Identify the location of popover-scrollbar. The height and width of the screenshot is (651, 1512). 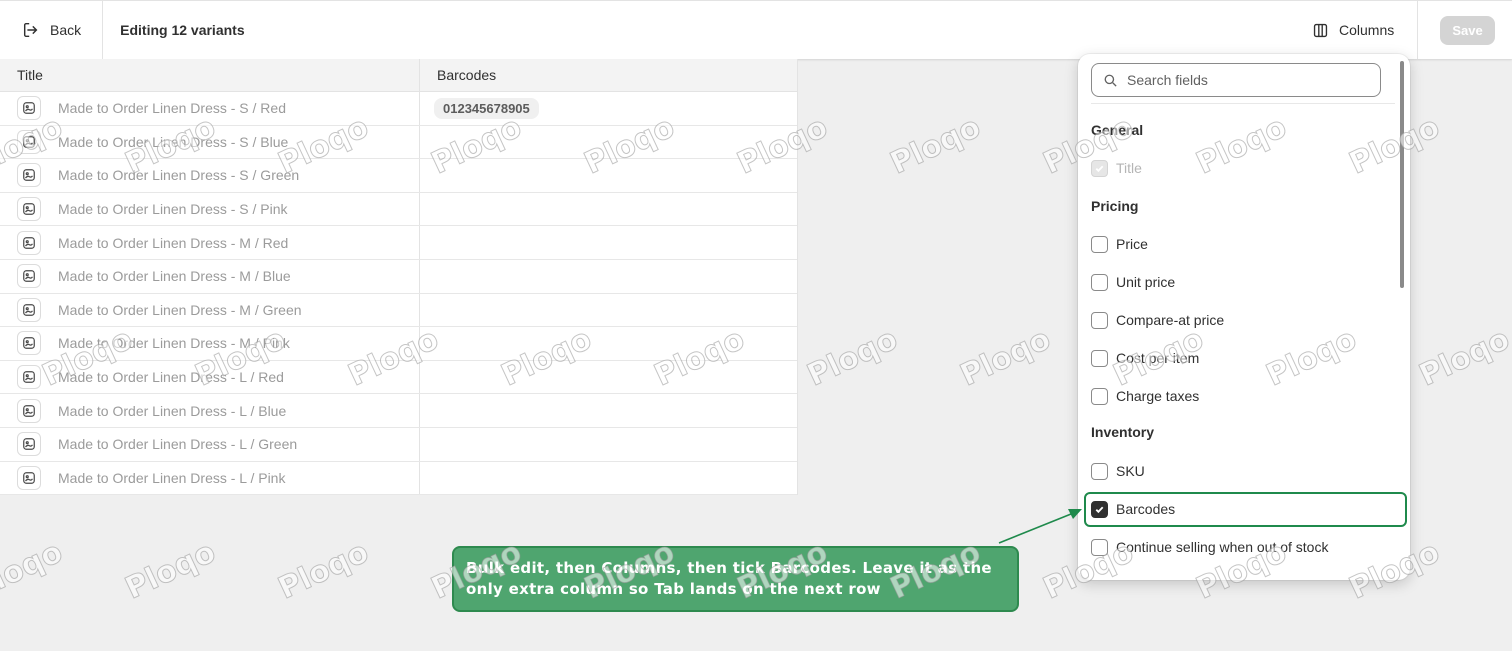
(1402, 174).